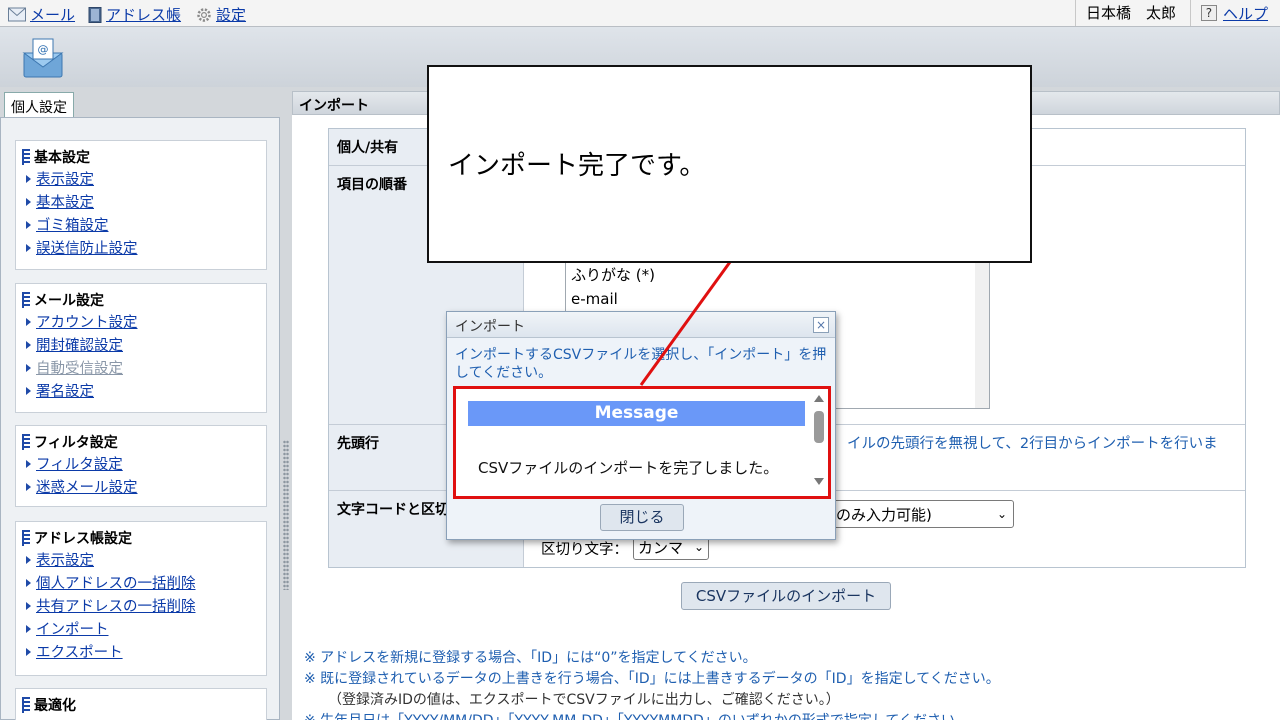  I want to click on section-title: 基本設定, so click(62, 158).